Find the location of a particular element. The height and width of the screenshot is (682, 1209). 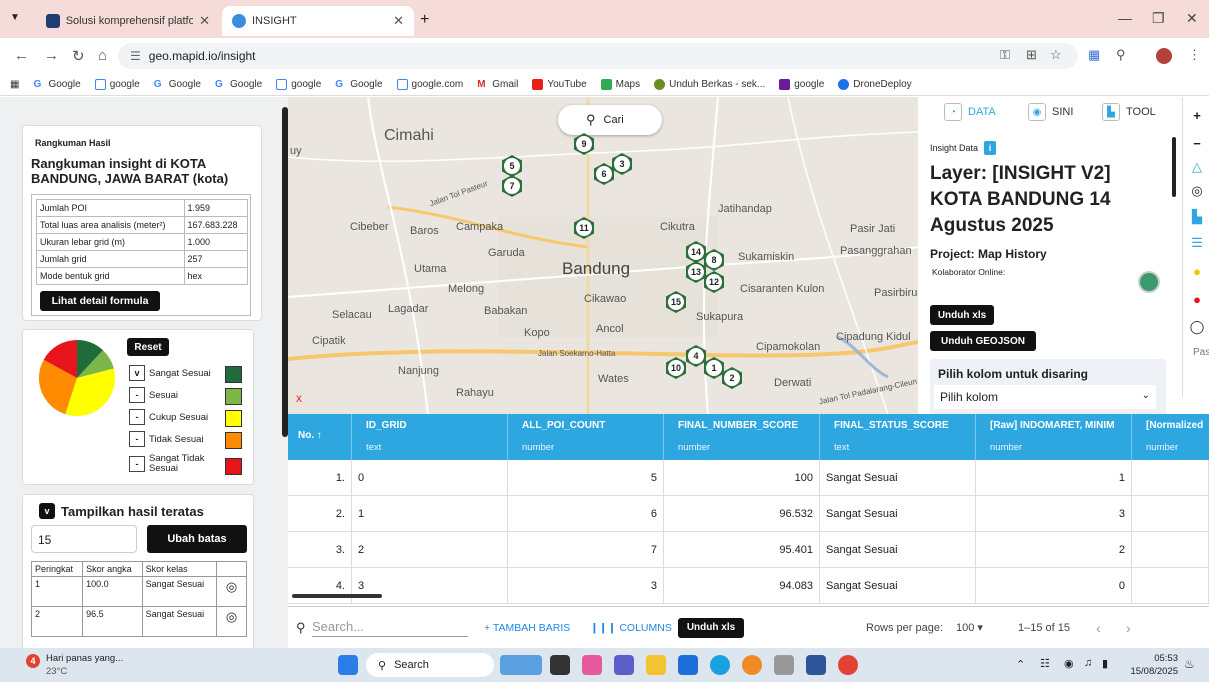

bookmark-item: Maps is located at coordinates (620, 84).